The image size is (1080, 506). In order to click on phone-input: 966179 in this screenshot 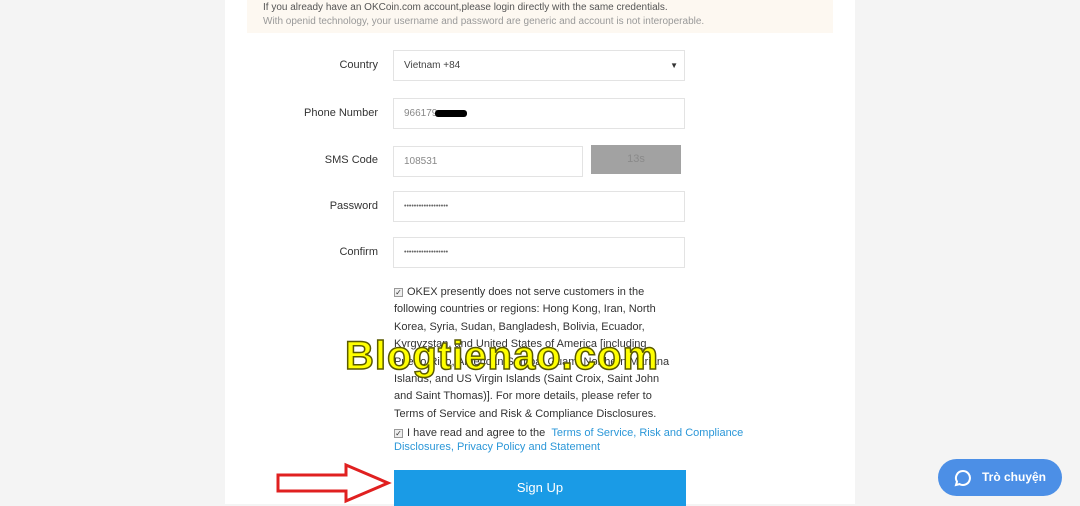, I will do `click(539, 113)`.